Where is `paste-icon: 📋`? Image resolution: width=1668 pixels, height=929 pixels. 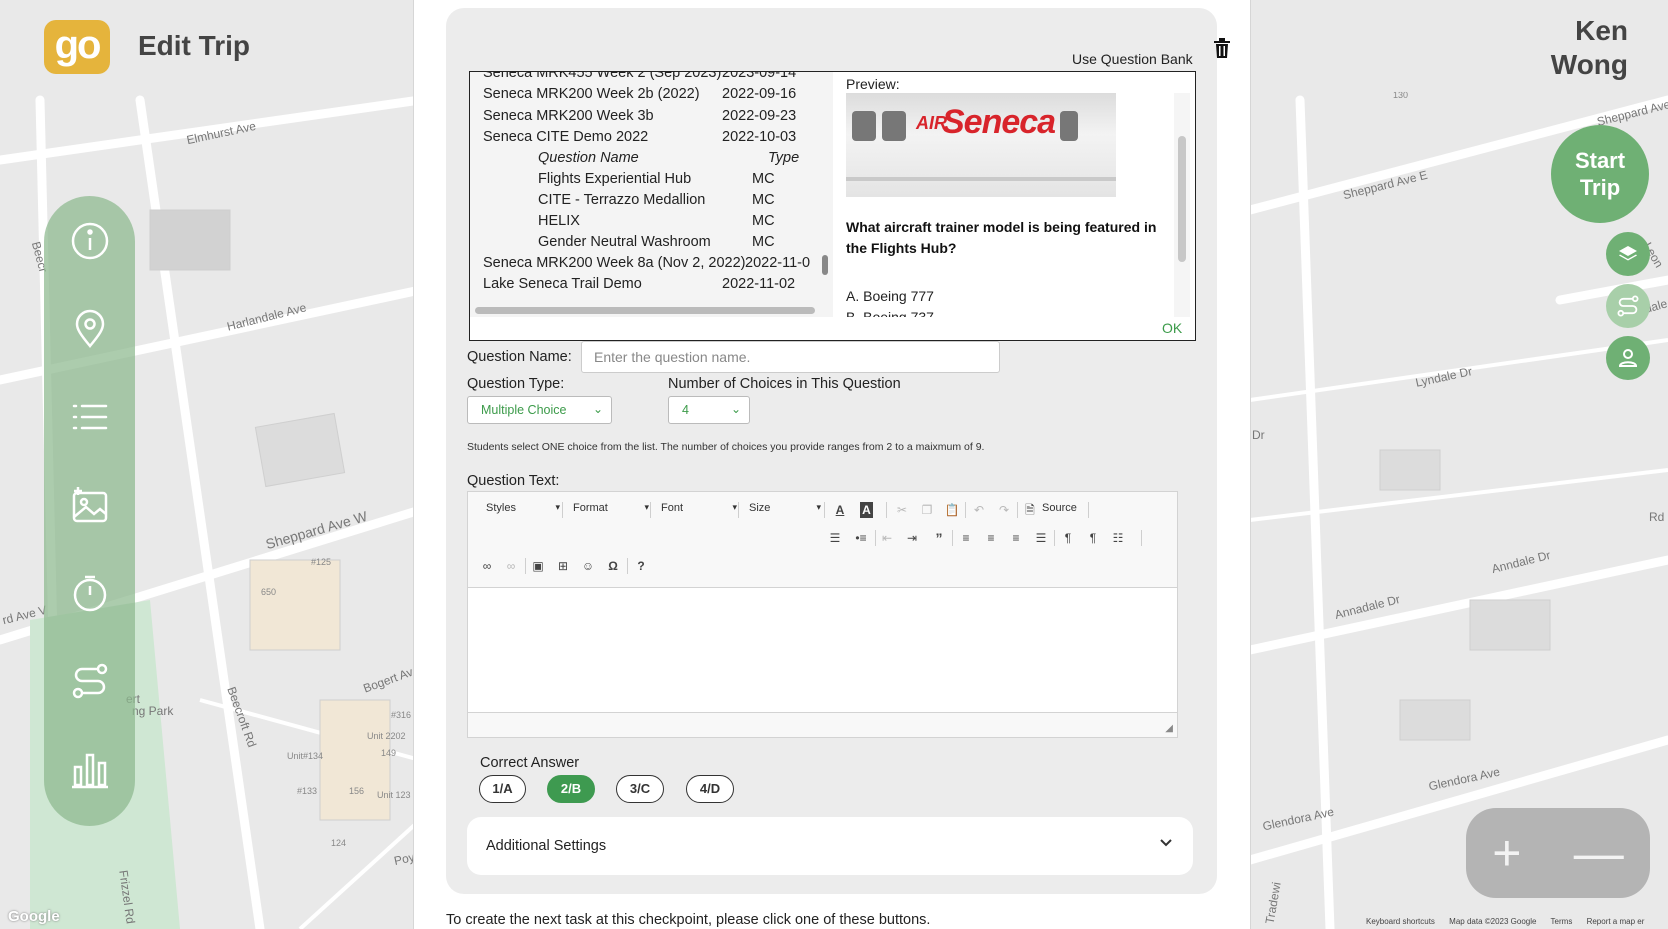
paste-icon: 📋 is located at coordinates (952, 510).